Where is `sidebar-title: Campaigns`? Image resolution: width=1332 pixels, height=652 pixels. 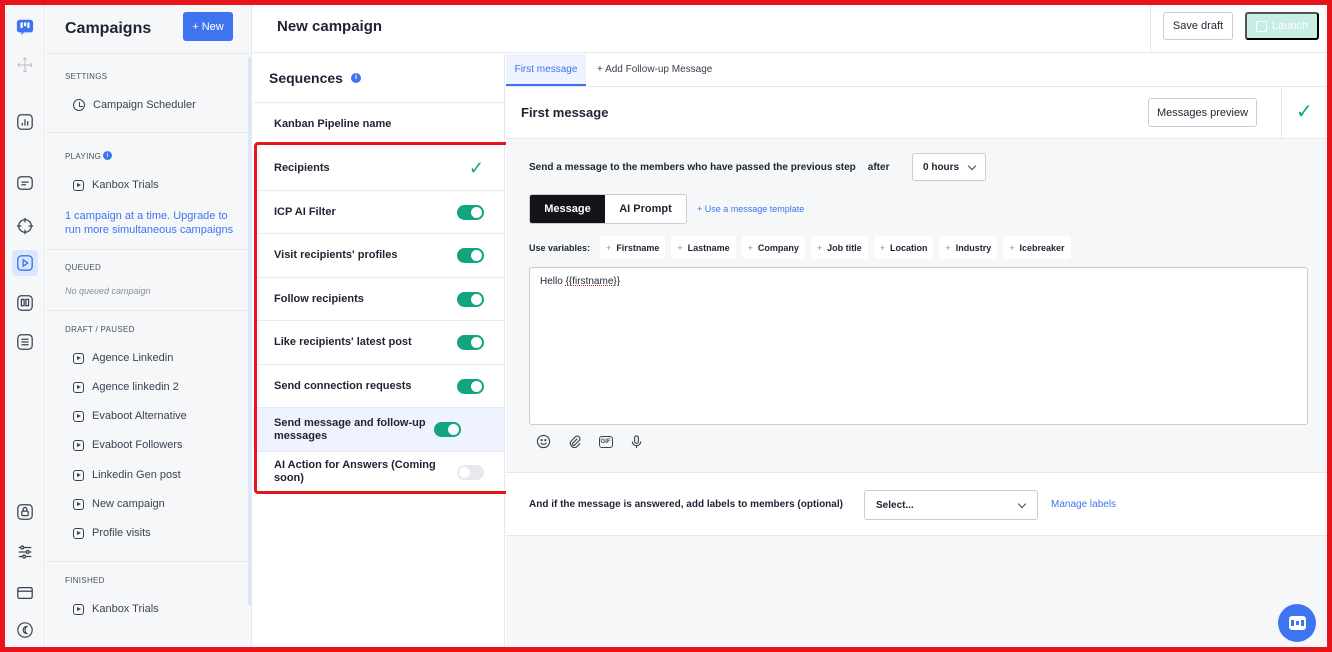
sidebar-title: Campaigns is located at coordinates (108, 28).